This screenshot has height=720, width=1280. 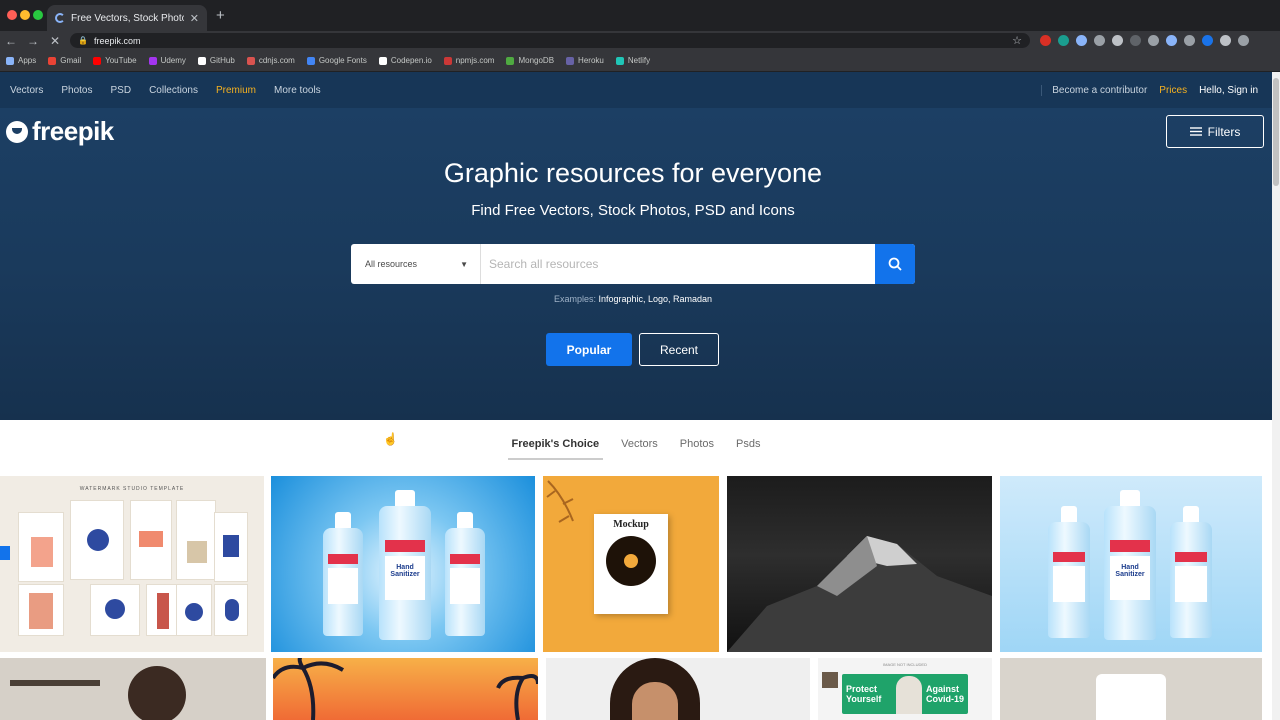 What do you see at coordinates (26, 90) in the screenshot?
I see `nav-vectors: Vectors` at bounding box center [26, 90].